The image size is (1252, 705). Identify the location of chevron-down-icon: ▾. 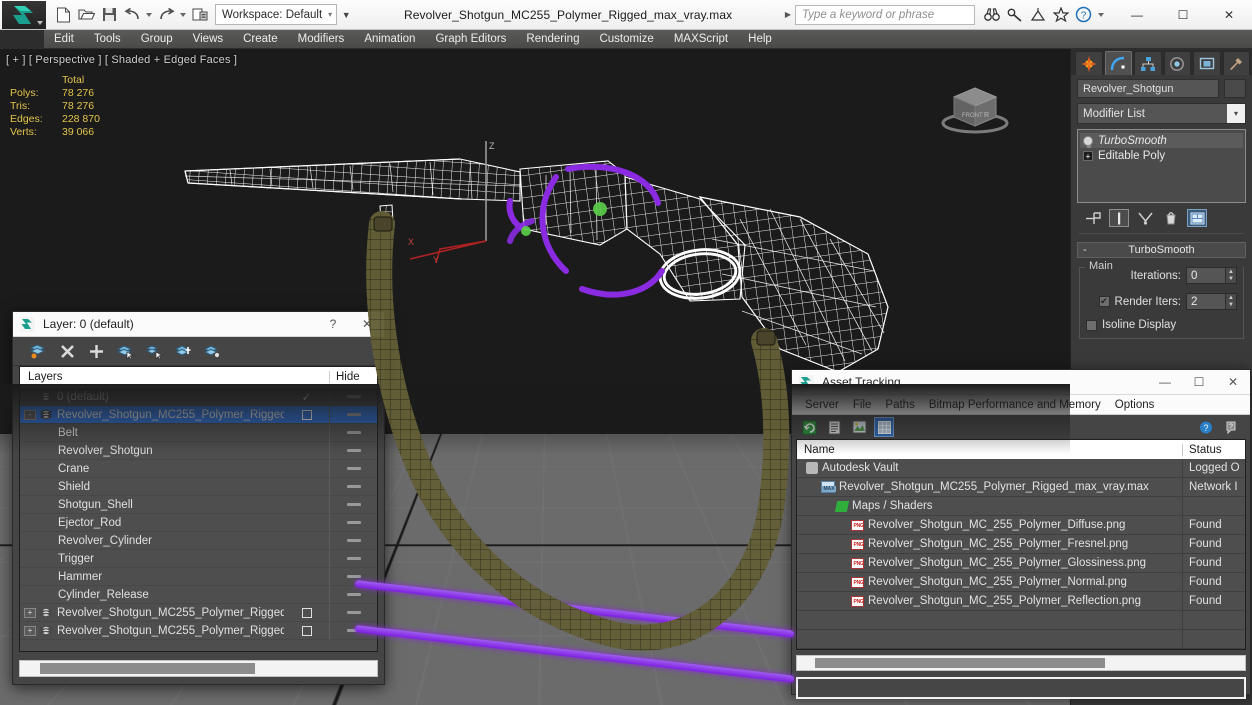
(1236, 113).